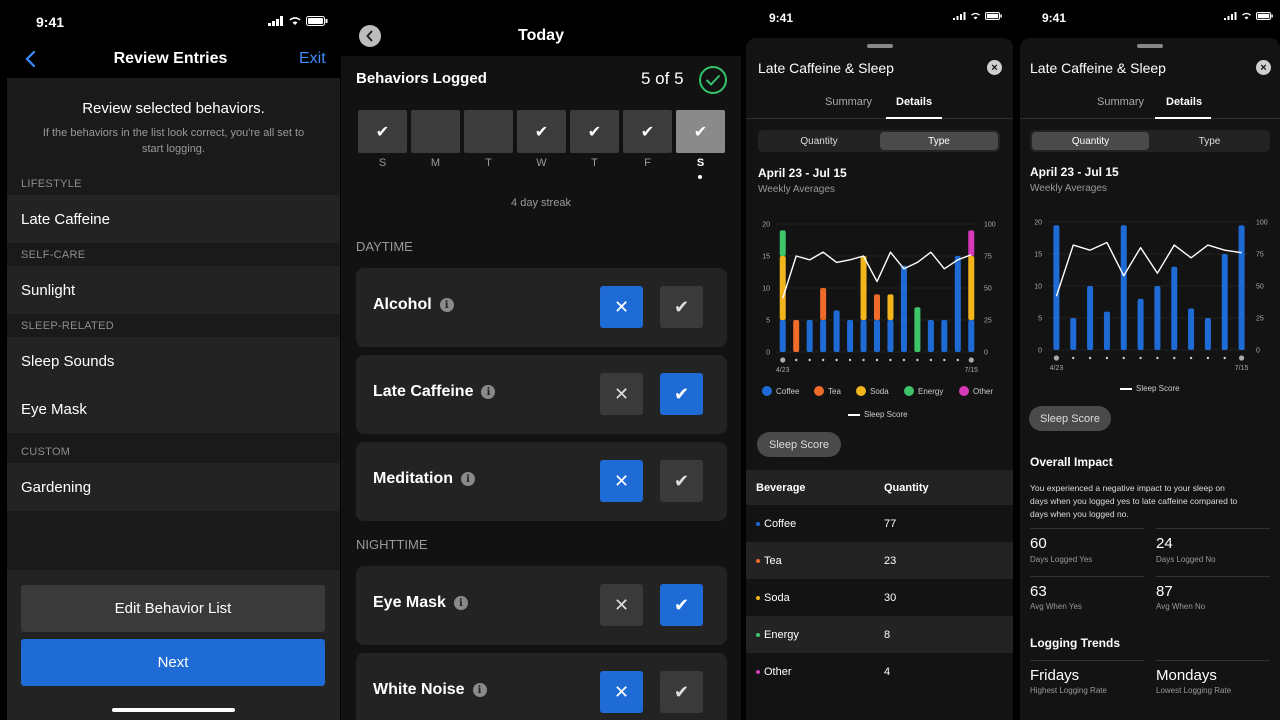 The width and height of the screenshot is (1280, 720). I want to click on day-box-3: ✔, so click(541, 131).